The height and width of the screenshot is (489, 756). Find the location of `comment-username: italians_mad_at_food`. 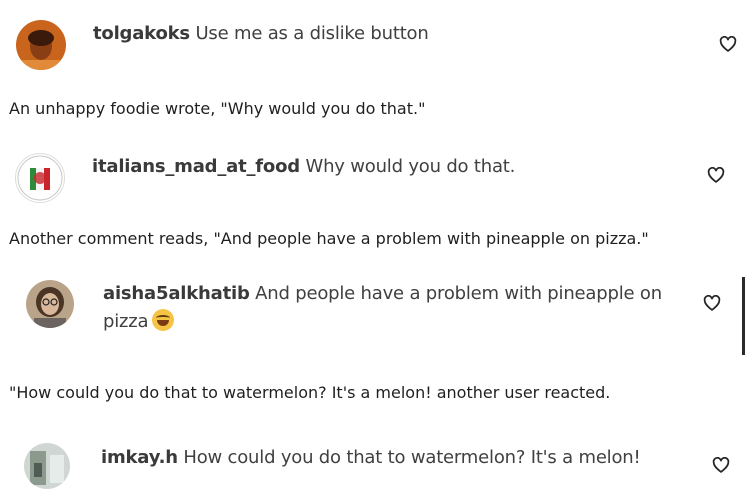

comment-username: italians_mad_at_food is located at coordinates (196, 166).